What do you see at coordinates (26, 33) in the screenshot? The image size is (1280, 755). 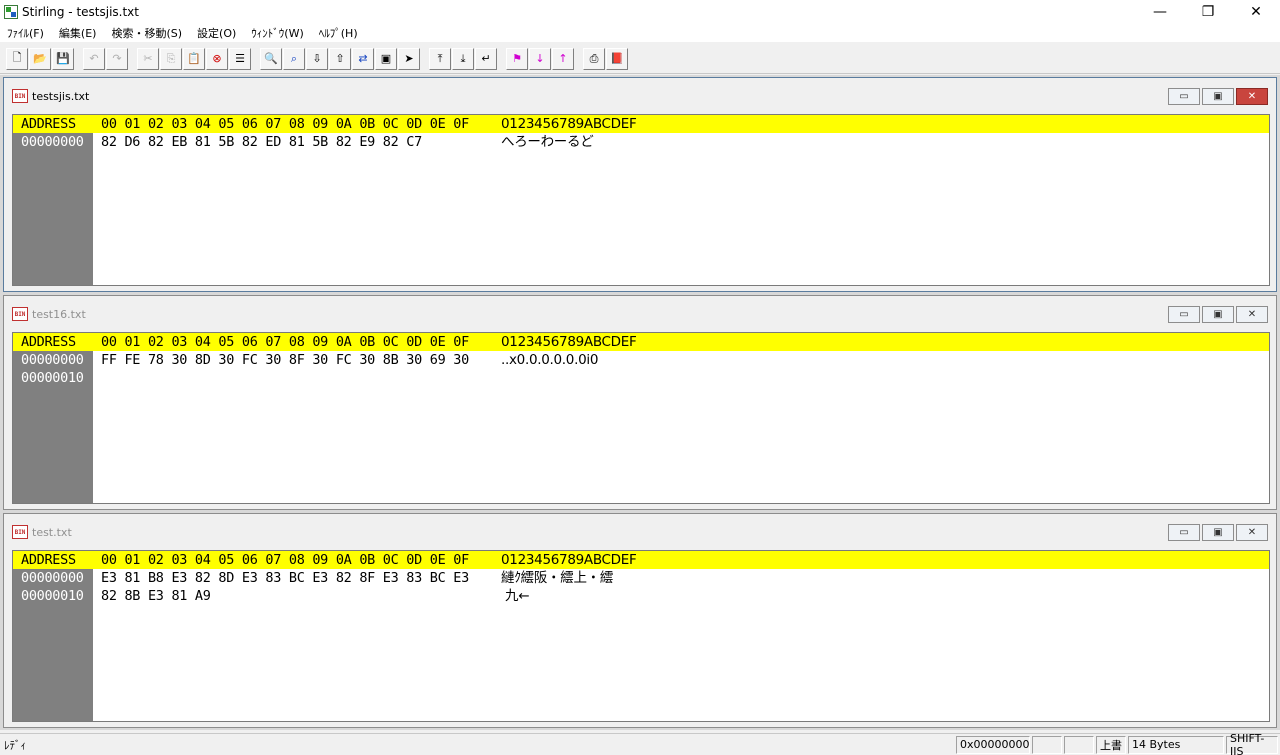 I see `menu-file: ﾌｧｲﾙ(F)` at bounding box center [26, 33].